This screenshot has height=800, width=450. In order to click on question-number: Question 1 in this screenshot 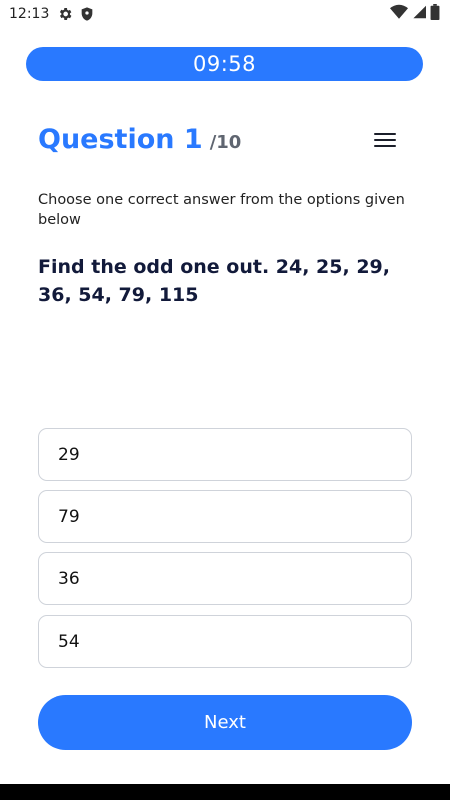, I will do `click(120, 139)`.